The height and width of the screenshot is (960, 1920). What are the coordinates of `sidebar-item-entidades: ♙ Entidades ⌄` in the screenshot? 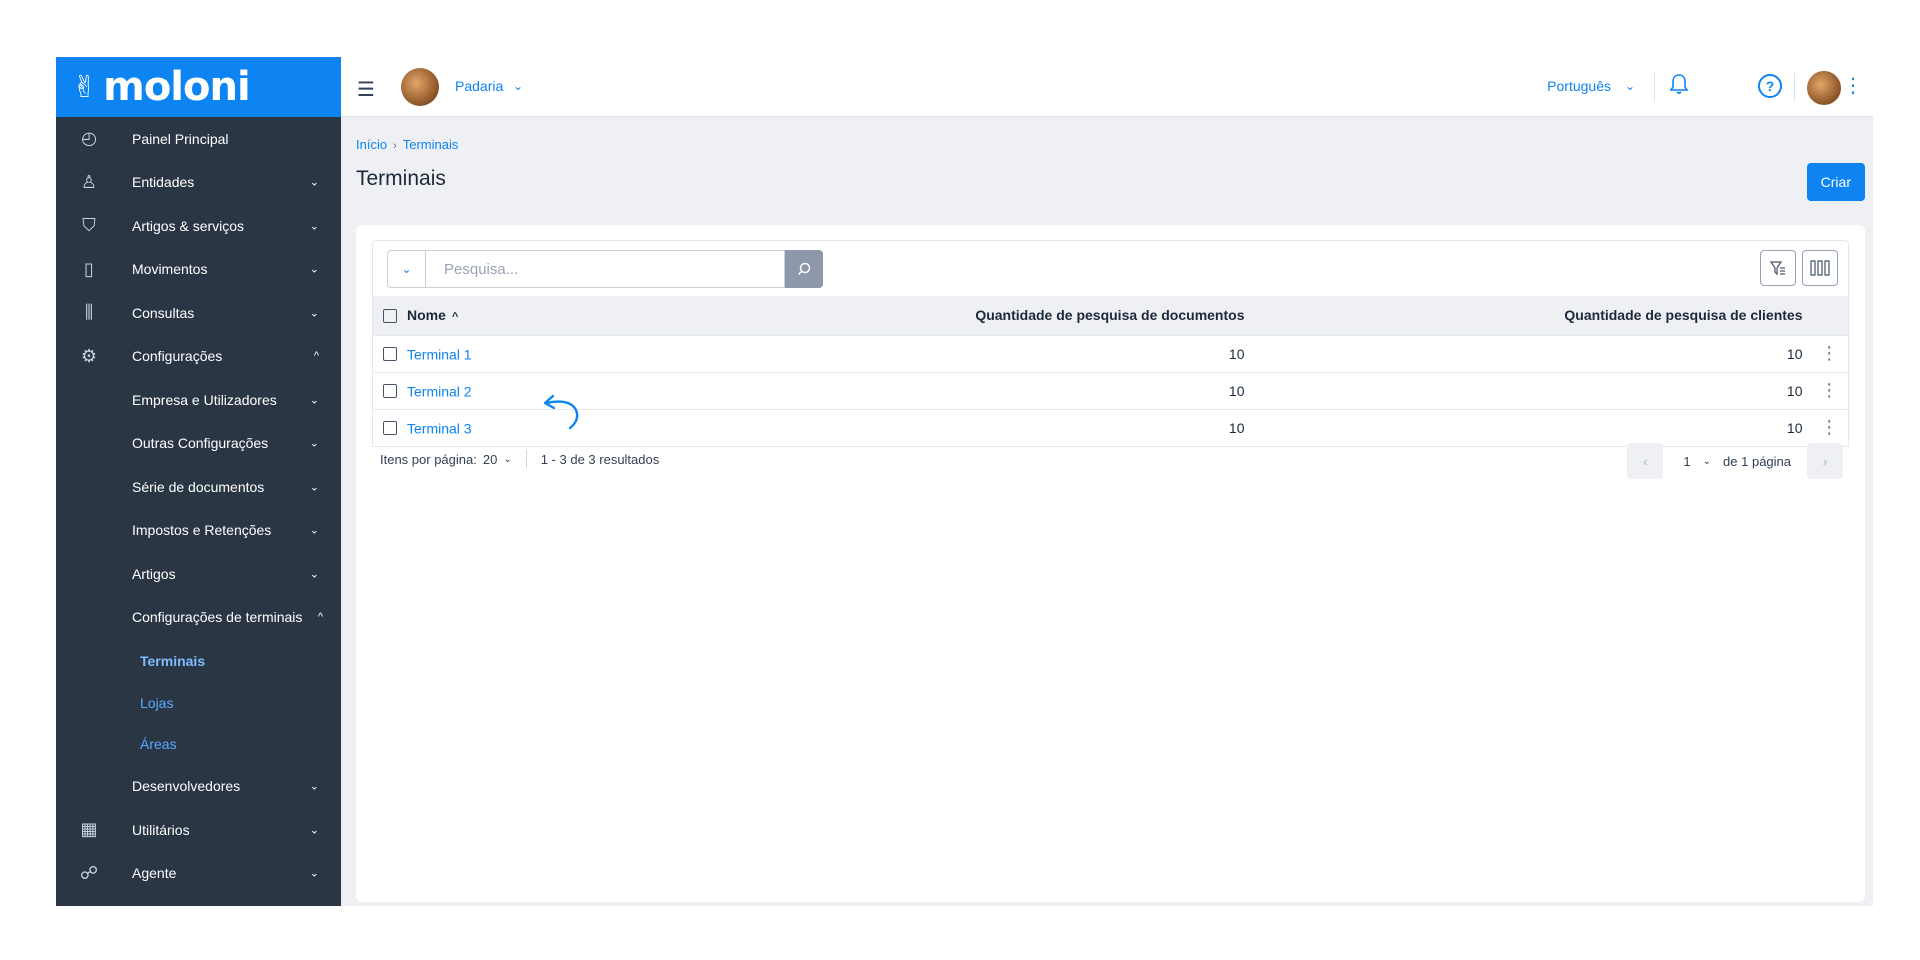 It's located at (198, 183).